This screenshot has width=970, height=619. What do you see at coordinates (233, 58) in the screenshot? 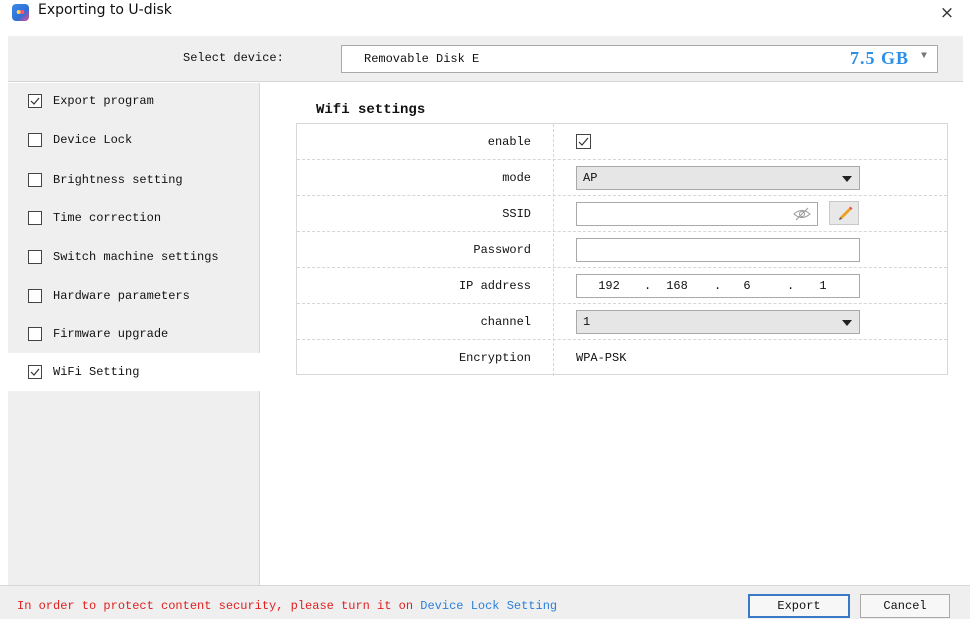
I see `select-device-label: Select device:` at bounding box center [233, 58].